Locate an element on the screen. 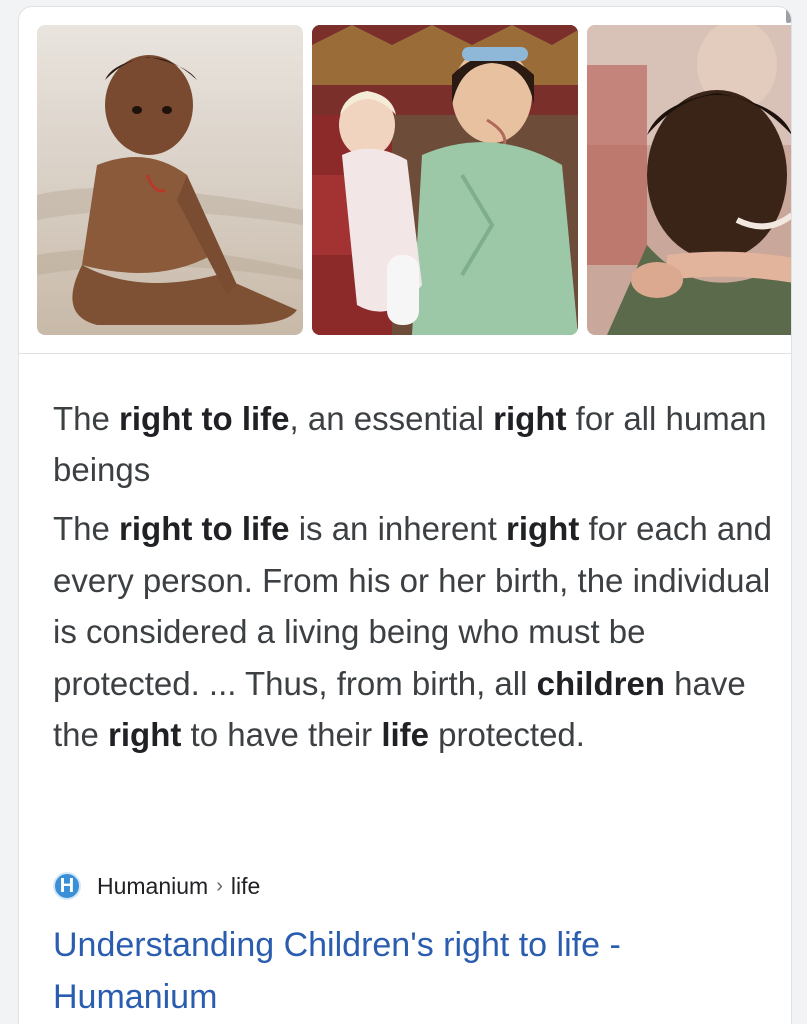 The height and width of the screenshot is (1024, 807). photo-child-beach-icon is located at coordinates (170, 180).